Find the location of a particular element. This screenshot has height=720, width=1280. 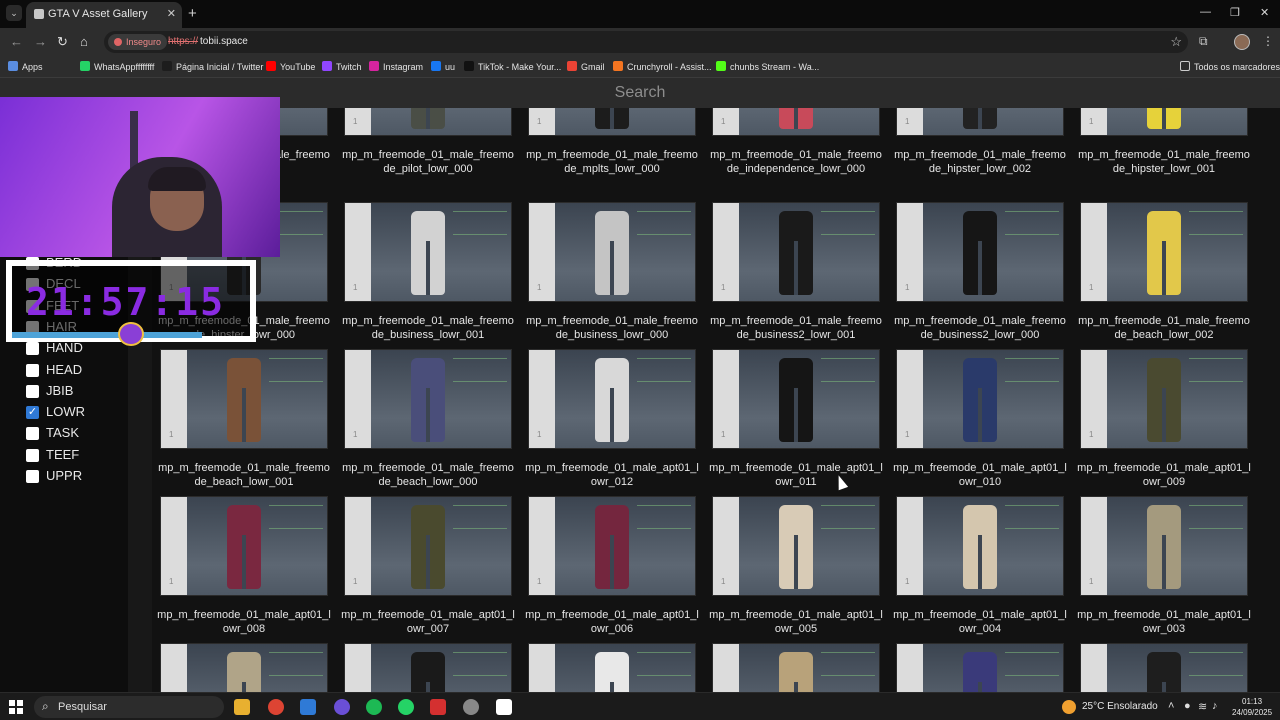

streaming-app-icon is located at coordinates (438, 707).